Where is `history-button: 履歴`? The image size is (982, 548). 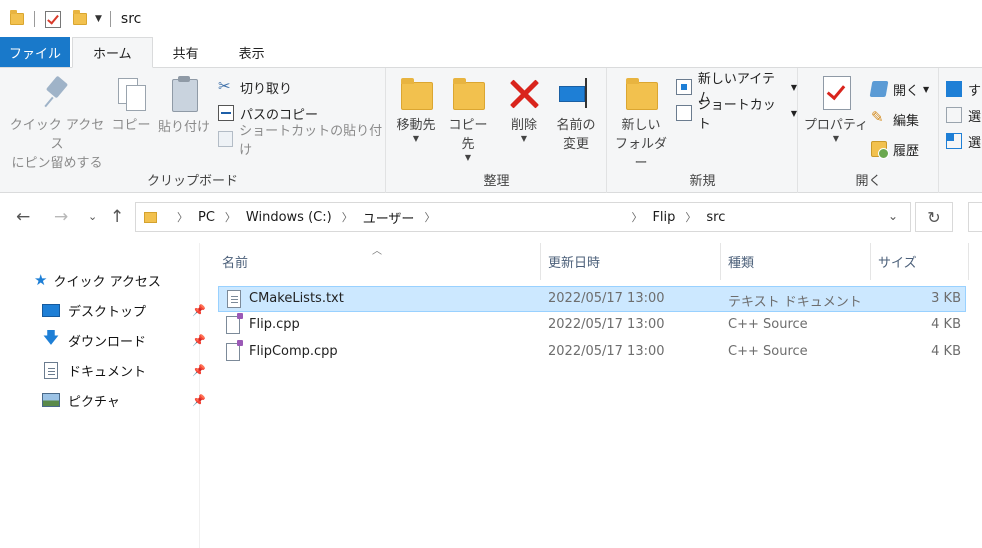 history-button: 履歴 is located at coordinates (895, 149).